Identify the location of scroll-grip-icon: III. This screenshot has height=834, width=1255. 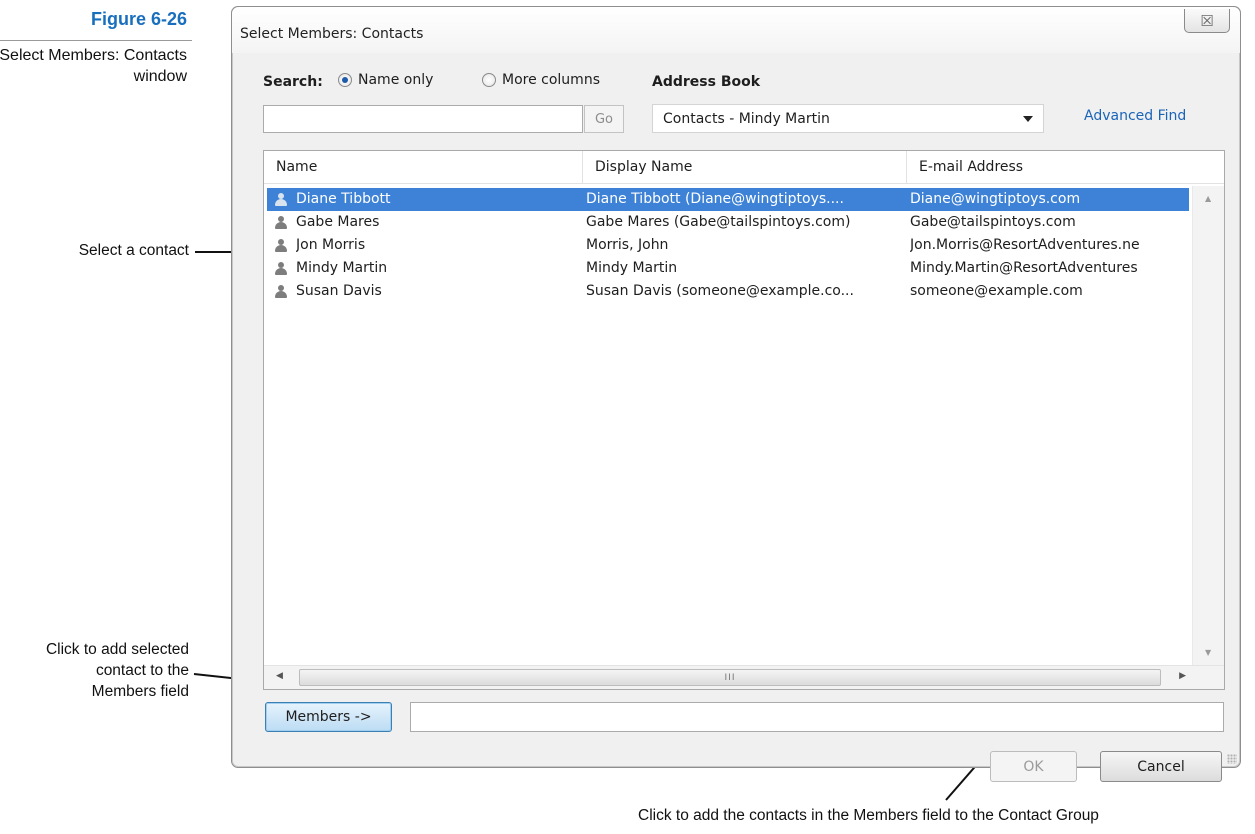
(730, 677).